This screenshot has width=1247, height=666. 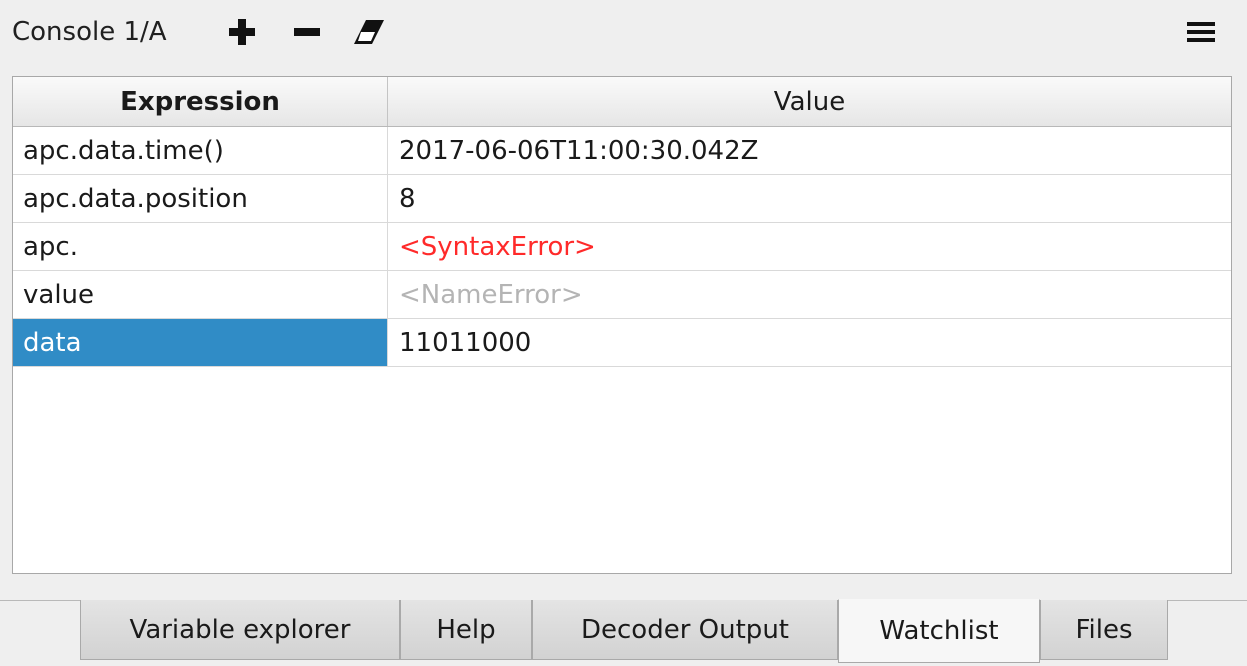 I want to click on tab-help: Help, so click(x=466, y=630).